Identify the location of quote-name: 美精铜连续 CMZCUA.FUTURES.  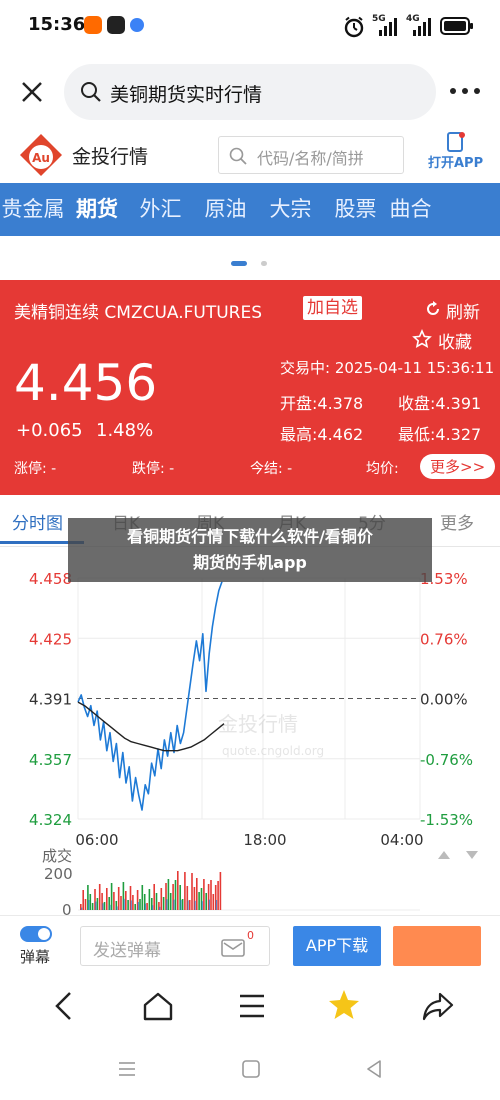
(138, 313).